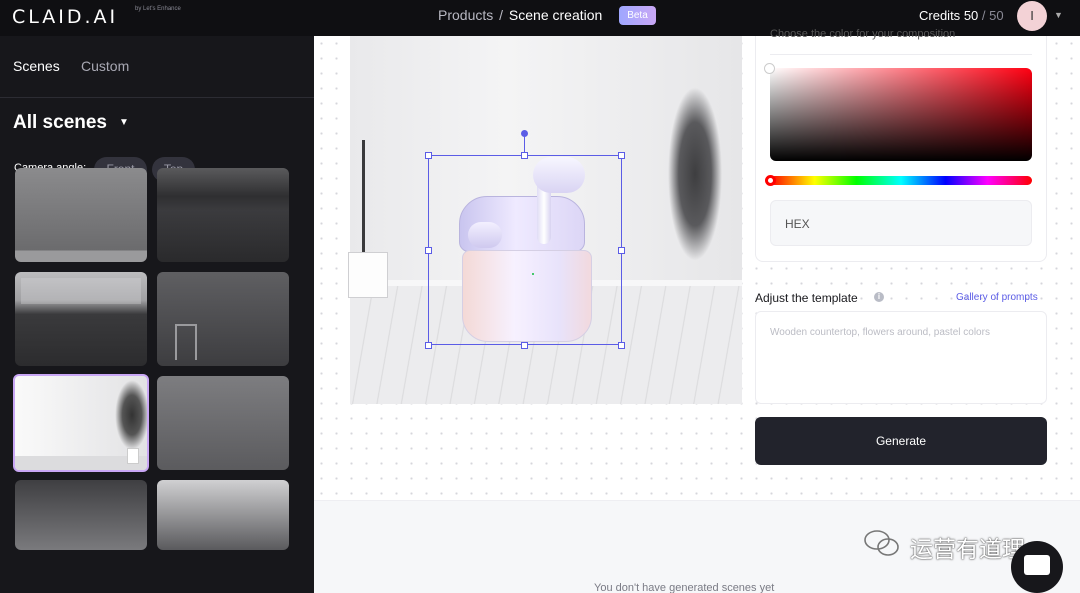 The width and height of the screenshot is (1080, 593). What do you see at coordinates (637, 15) in the screenshot?
I see `beta-badge: Beta` at bounding box center [637, 15].